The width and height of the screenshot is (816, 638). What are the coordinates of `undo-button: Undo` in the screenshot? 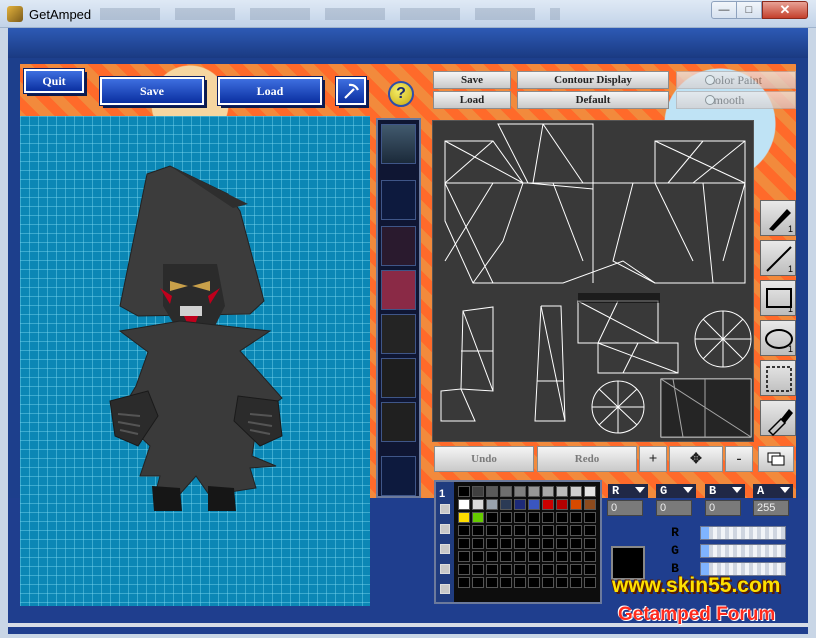 It's located at (484, 459).